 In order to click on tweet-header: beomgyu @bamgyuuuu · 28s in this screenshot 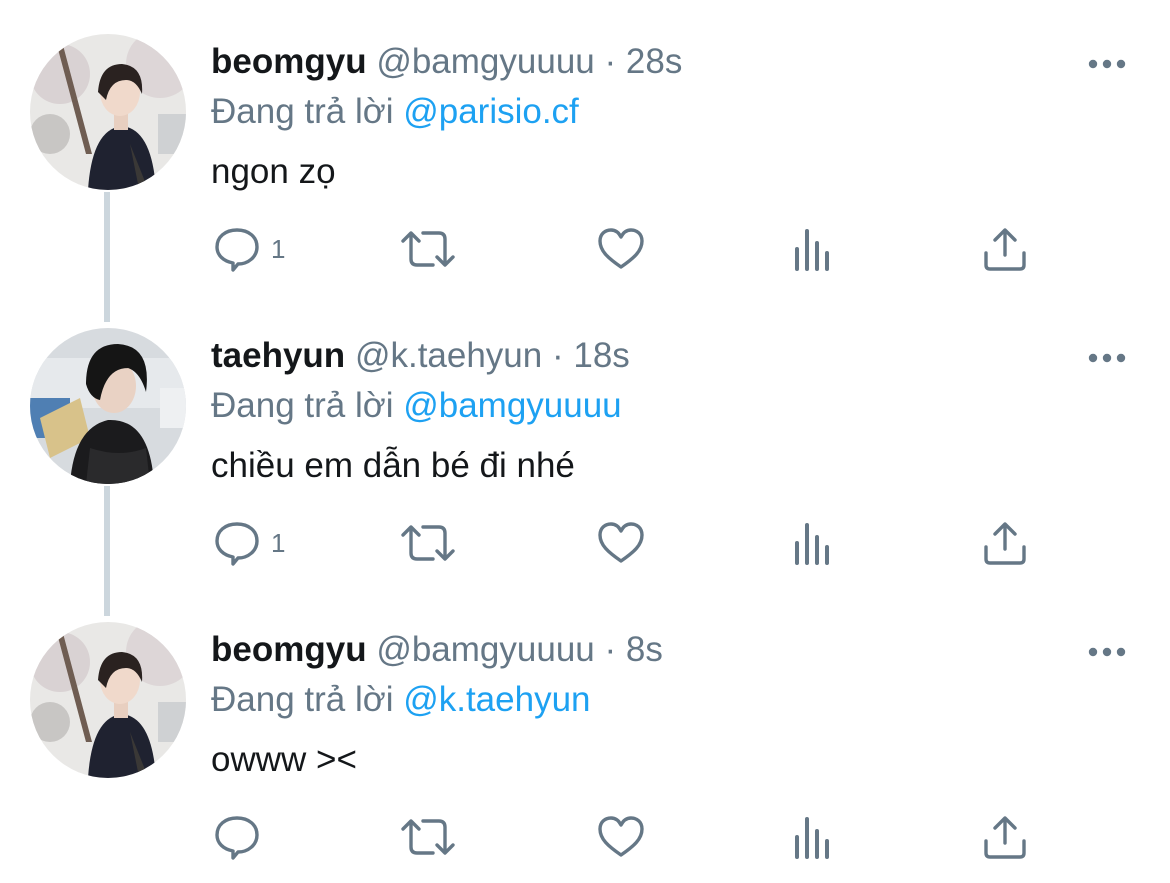, I will do `click(446, 62)`.